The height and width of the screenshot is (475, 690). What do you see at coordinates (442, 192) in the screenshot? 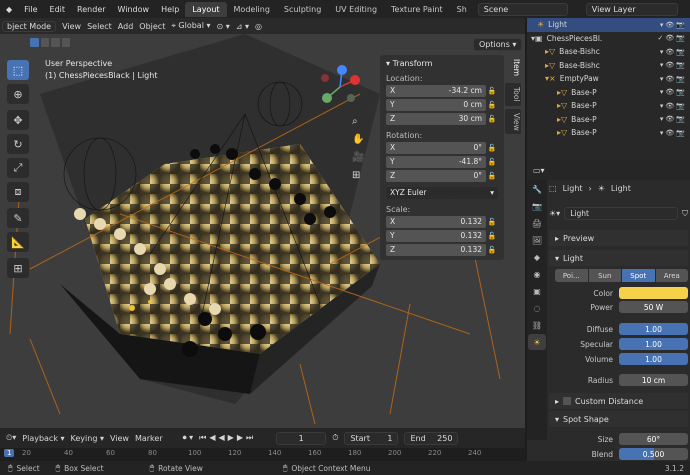
I see `rotation-mode-dropdown: XYZ Euler ▾` at bounding box center [442, 192].